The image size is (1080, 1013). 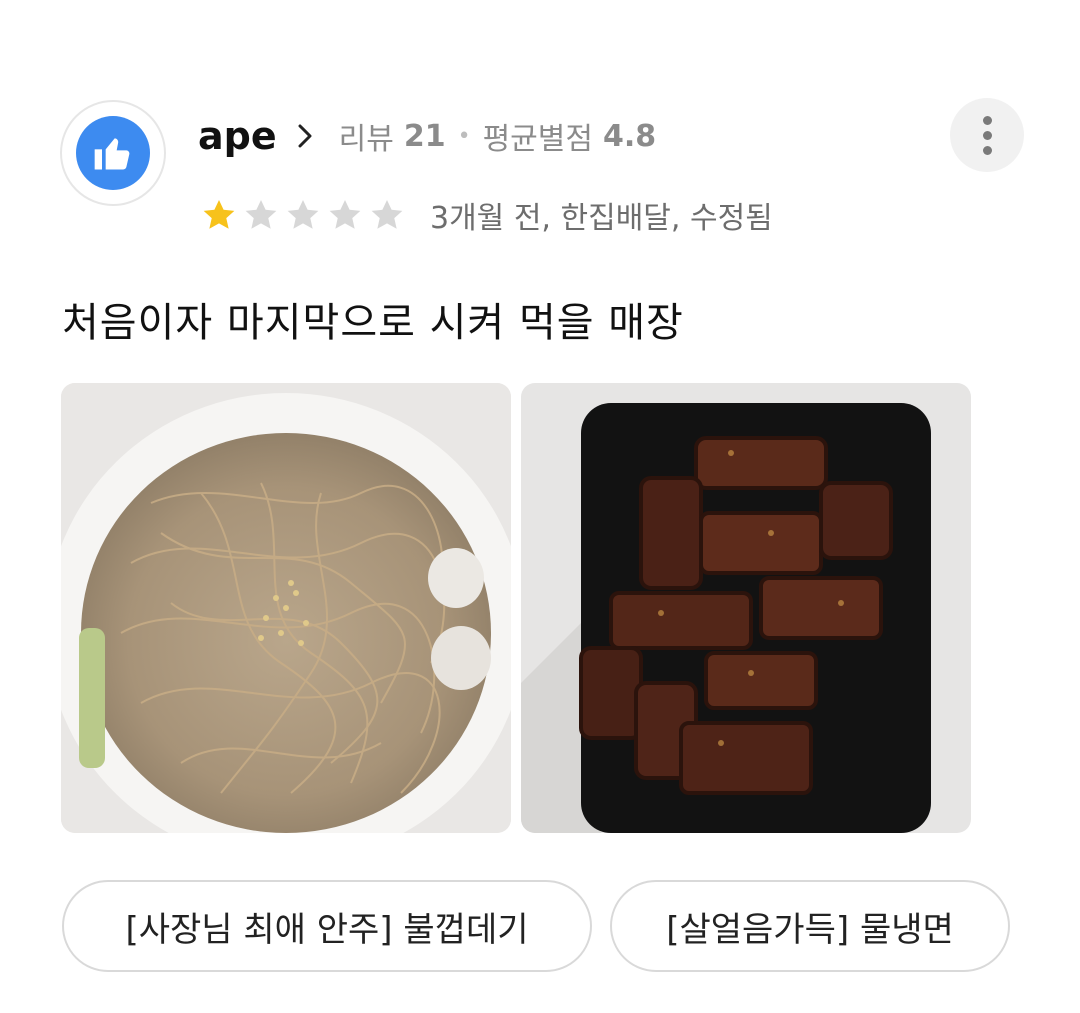 What do you see at coordinates (601, 218) in the screenshot?
I see `review-meta: 3개월 전, 한집배달, 수정됨` at bounding box center [601, 218].